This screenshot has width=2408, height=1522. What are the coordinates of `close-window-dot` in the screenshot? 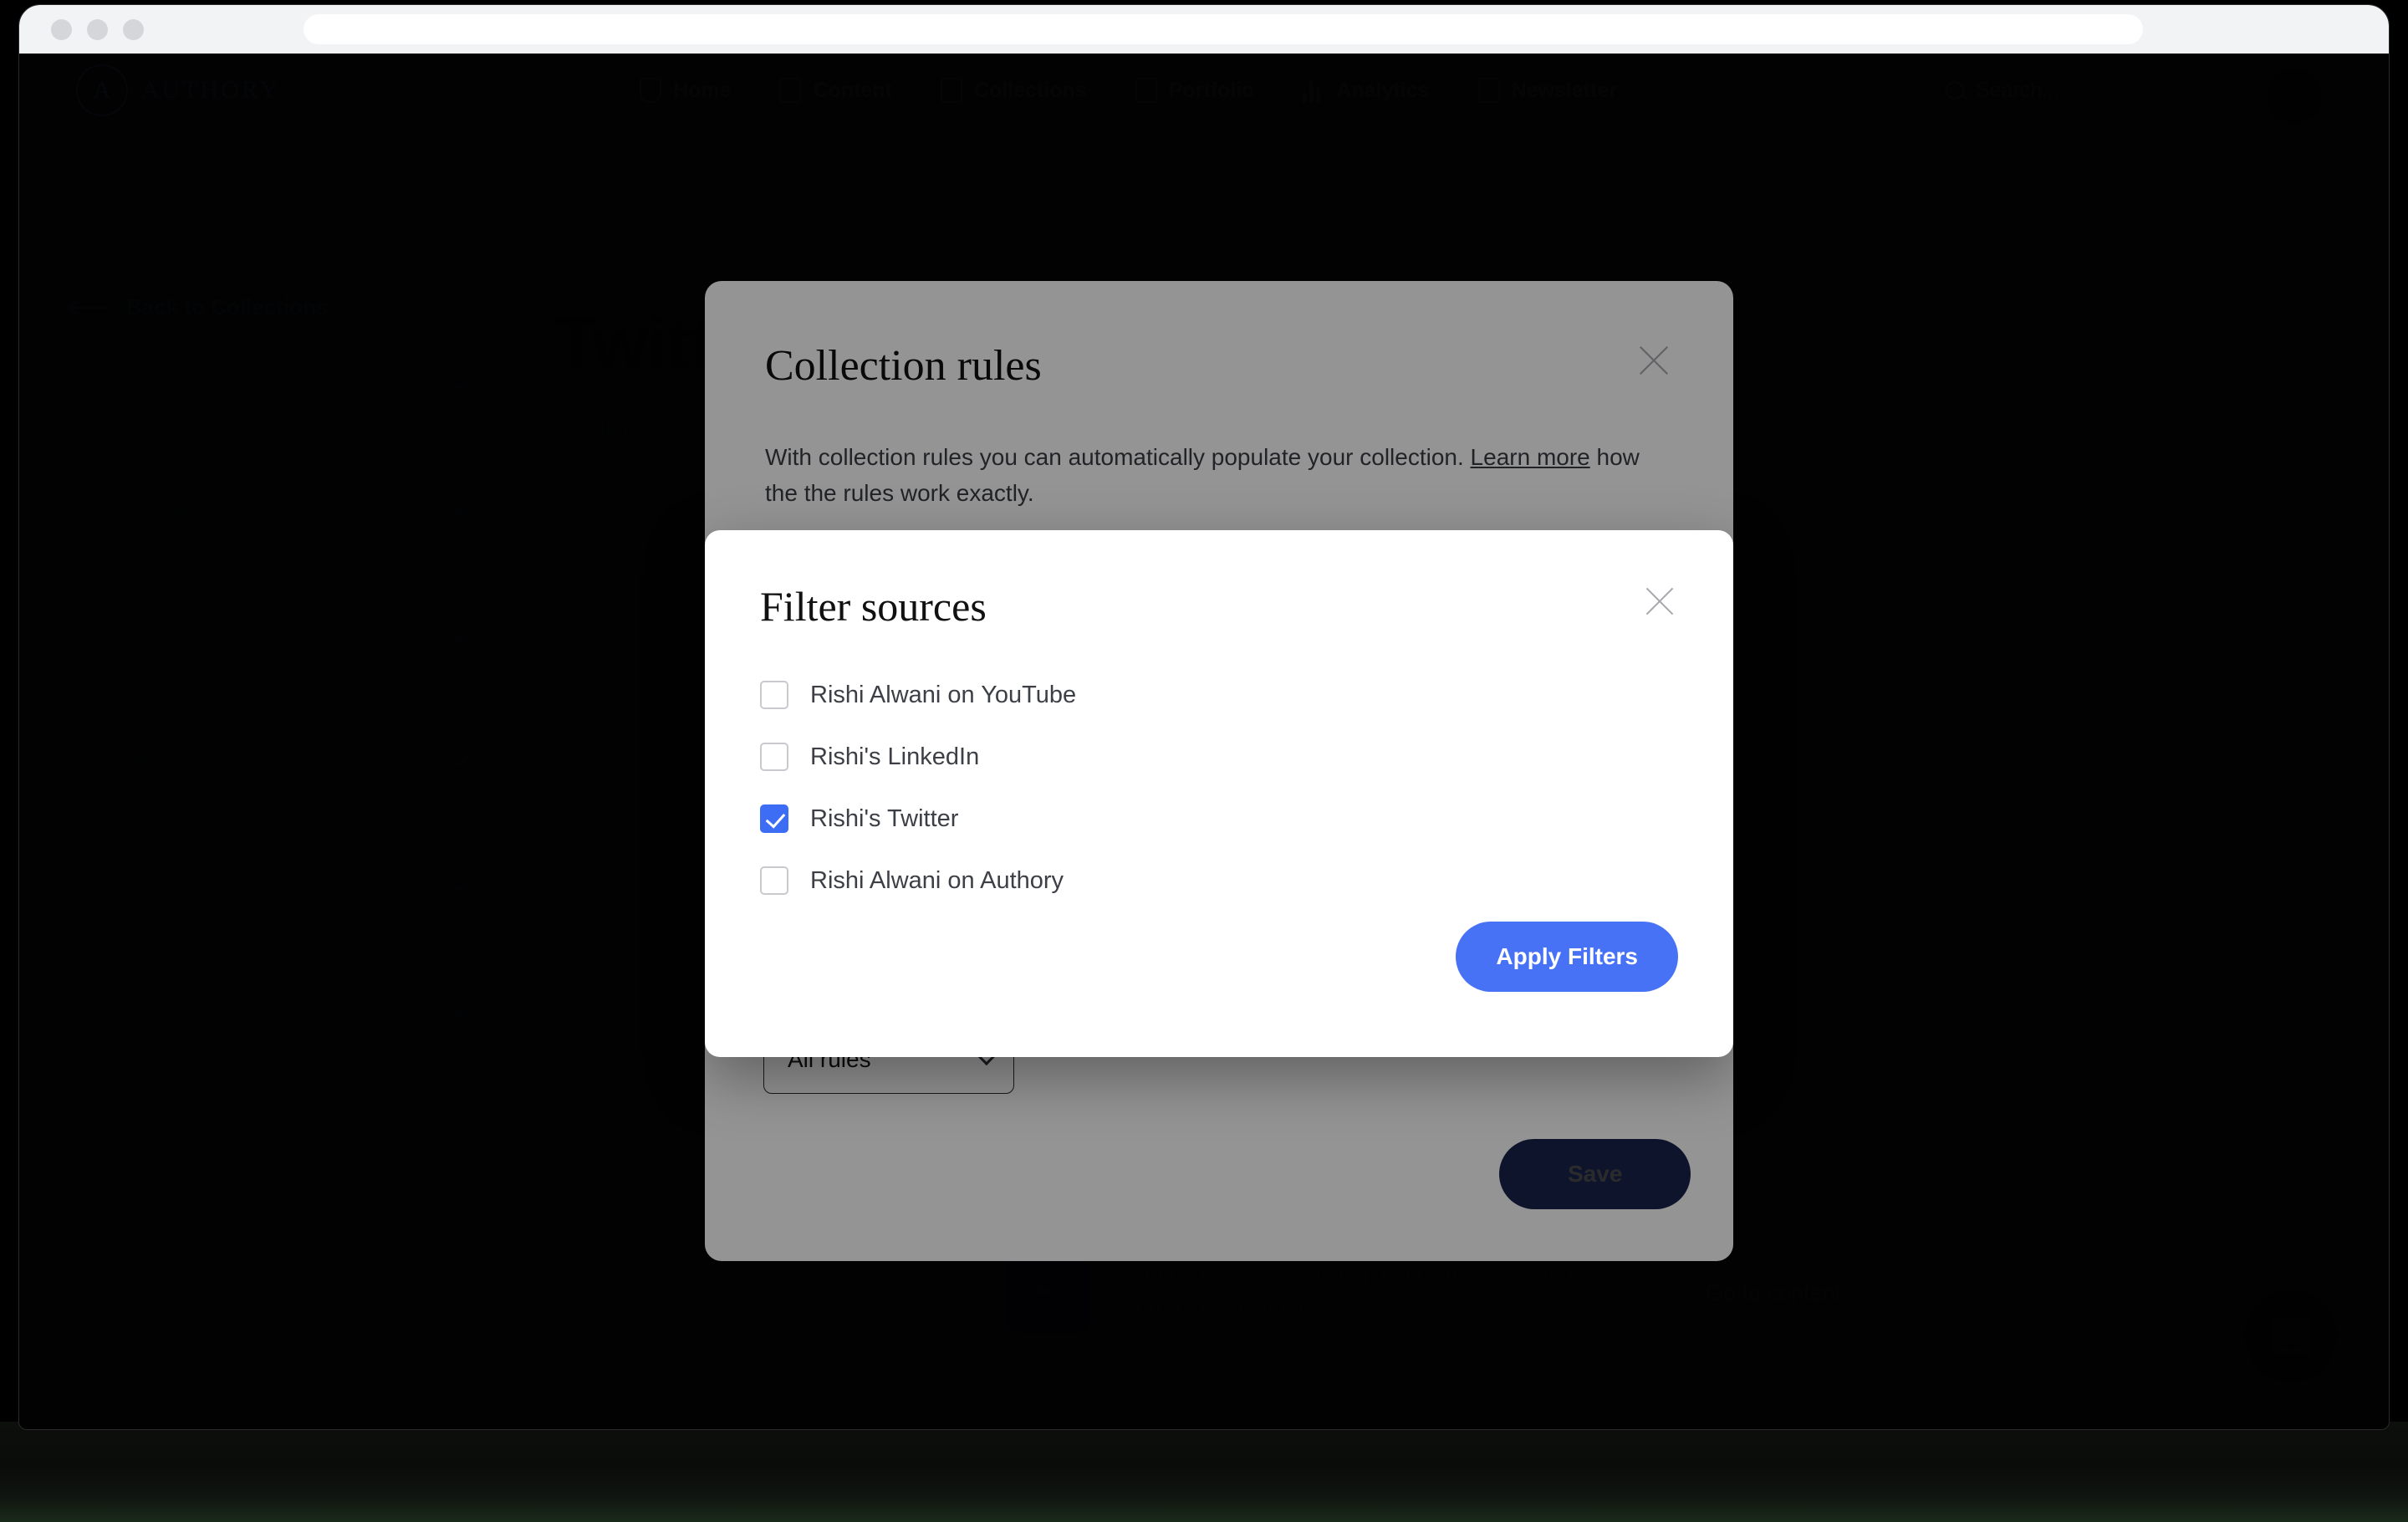 It's located at (61, 29).